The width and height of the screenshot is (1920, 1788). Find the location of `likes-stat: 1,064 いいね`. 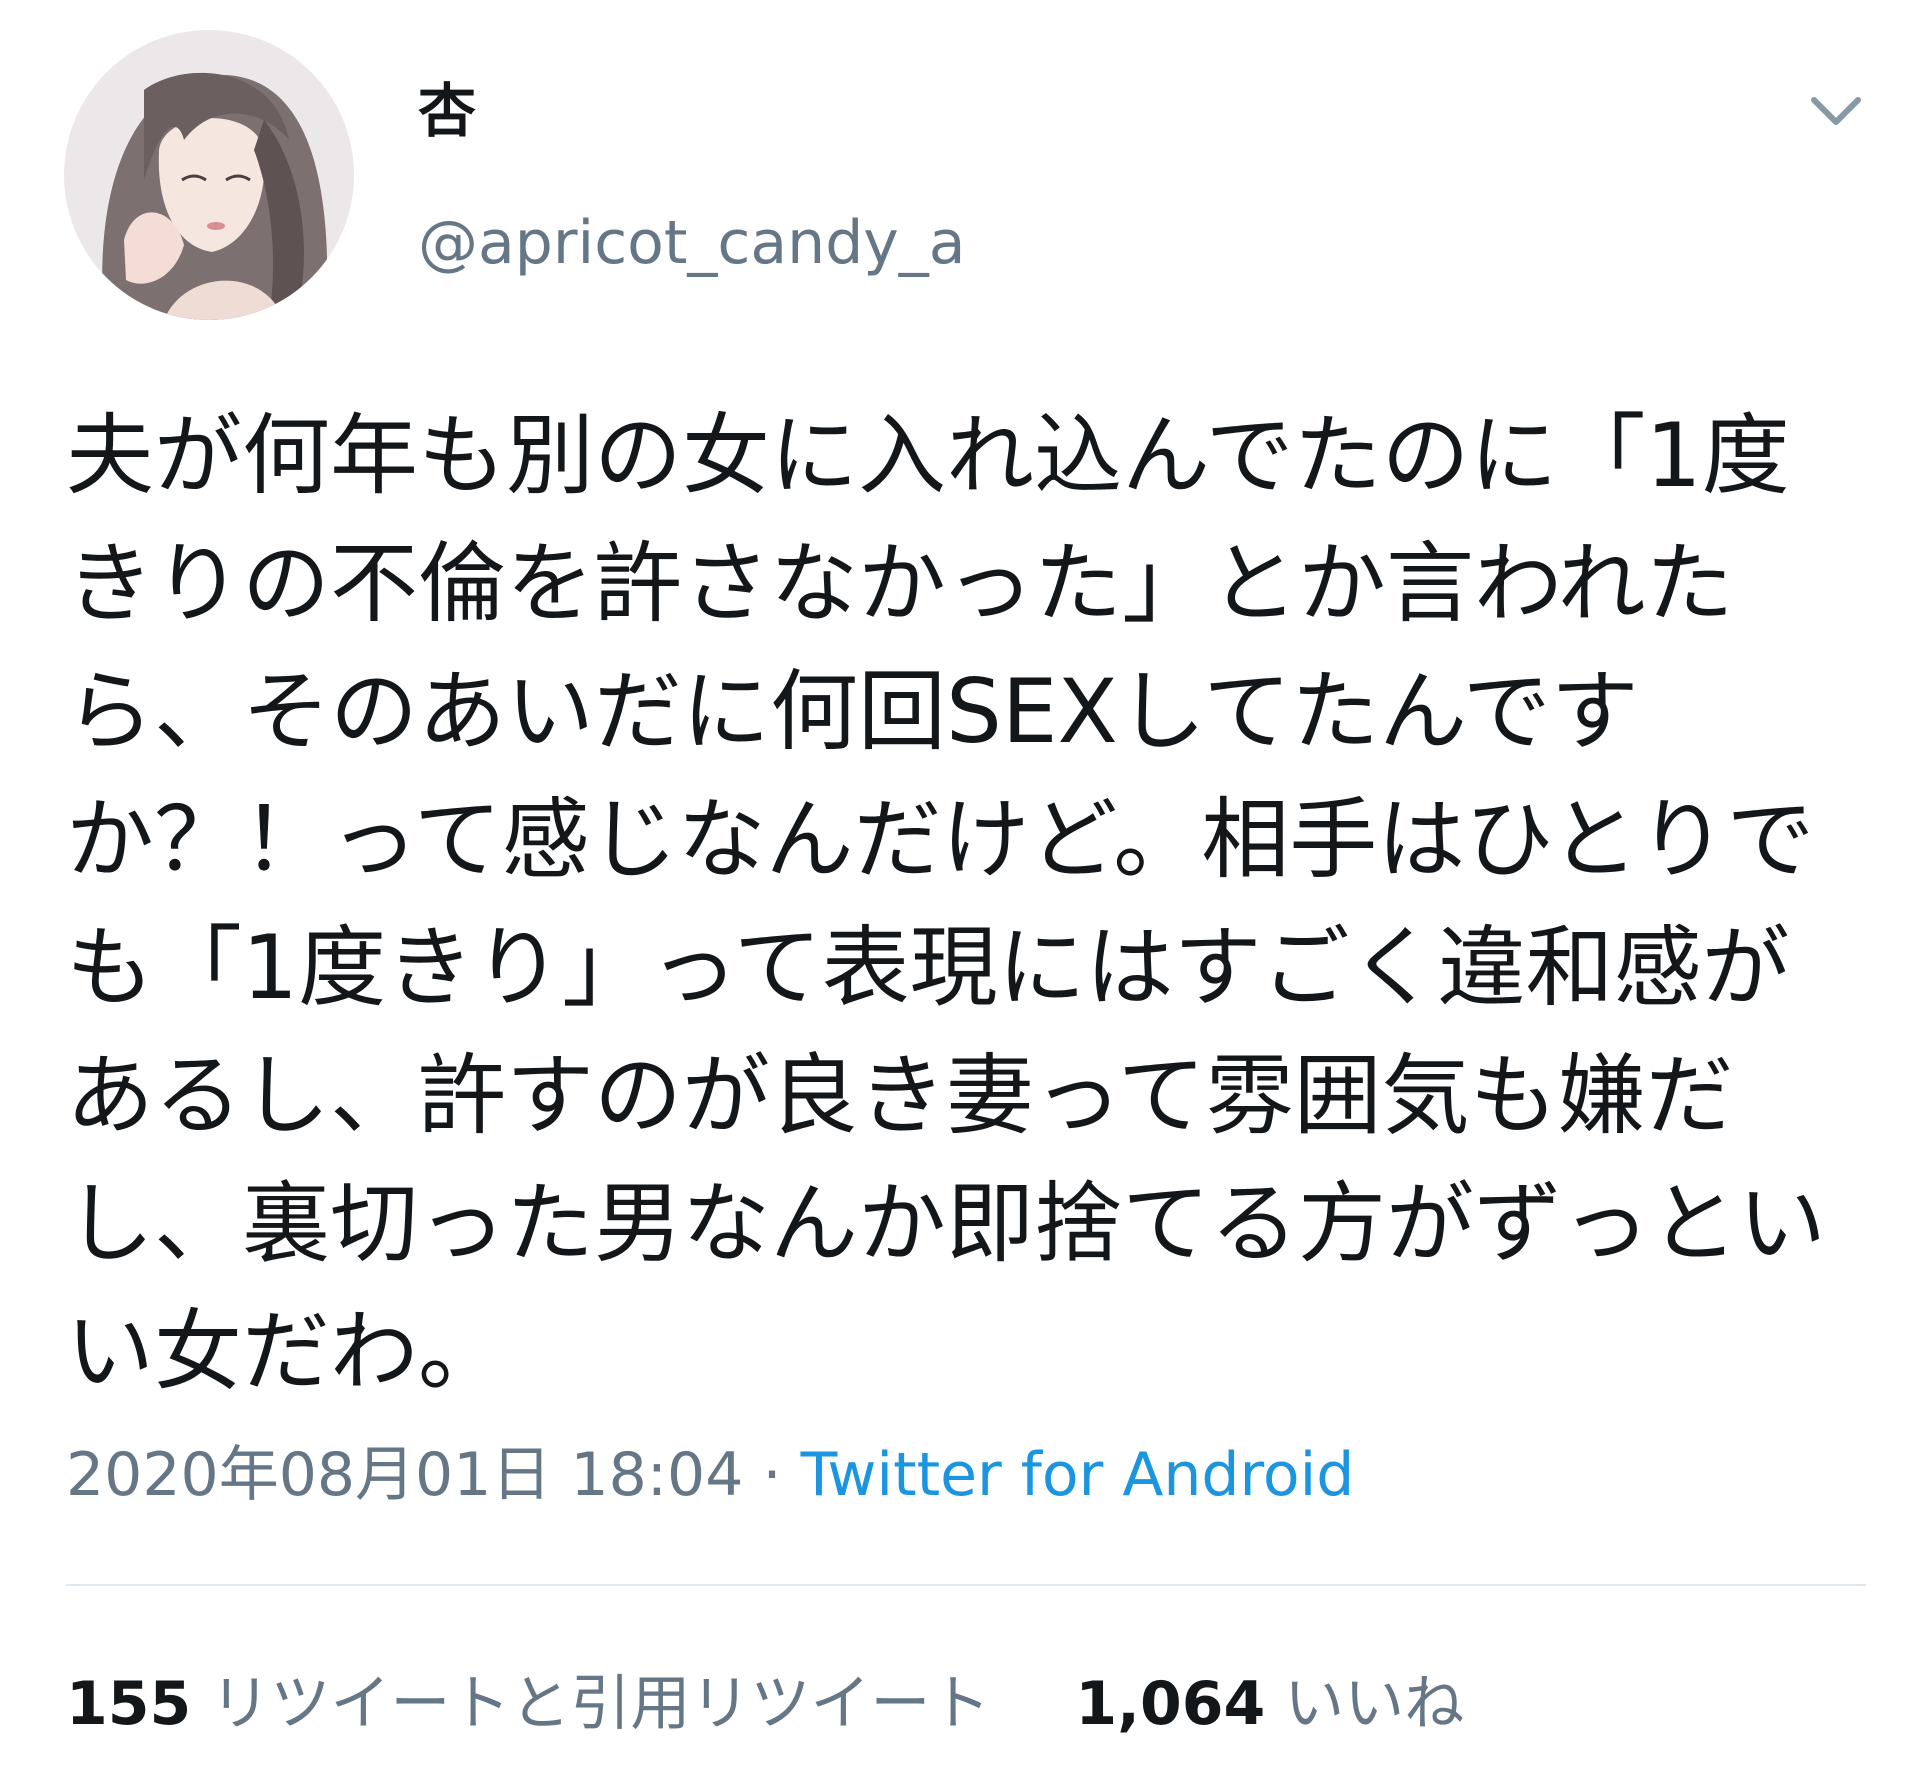

likes-stat: 1,064 いいね is located at coordinates (1269, 1704).